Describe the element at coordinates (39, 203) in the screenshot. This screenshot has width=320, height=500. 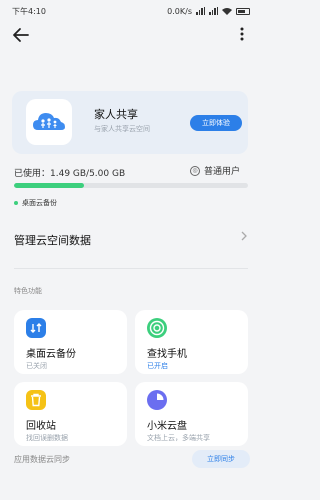
I see `legend-label: 桌面云备份` at that location.